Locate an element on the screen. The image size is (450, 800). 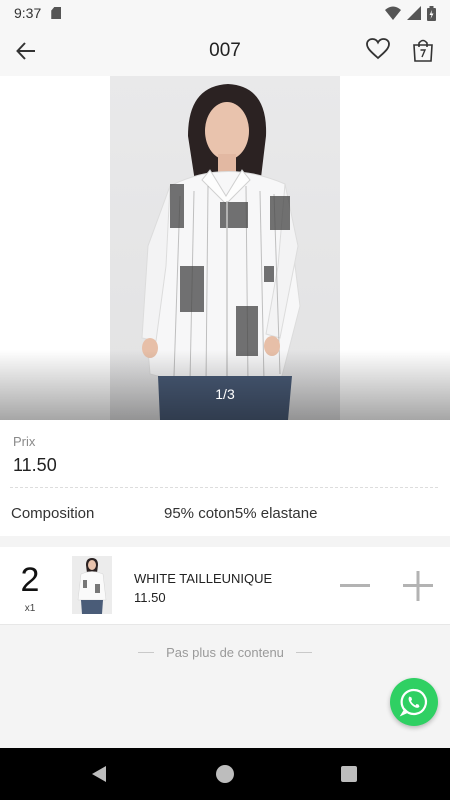
composition-label: Composition is located at coordinates (53, 513).